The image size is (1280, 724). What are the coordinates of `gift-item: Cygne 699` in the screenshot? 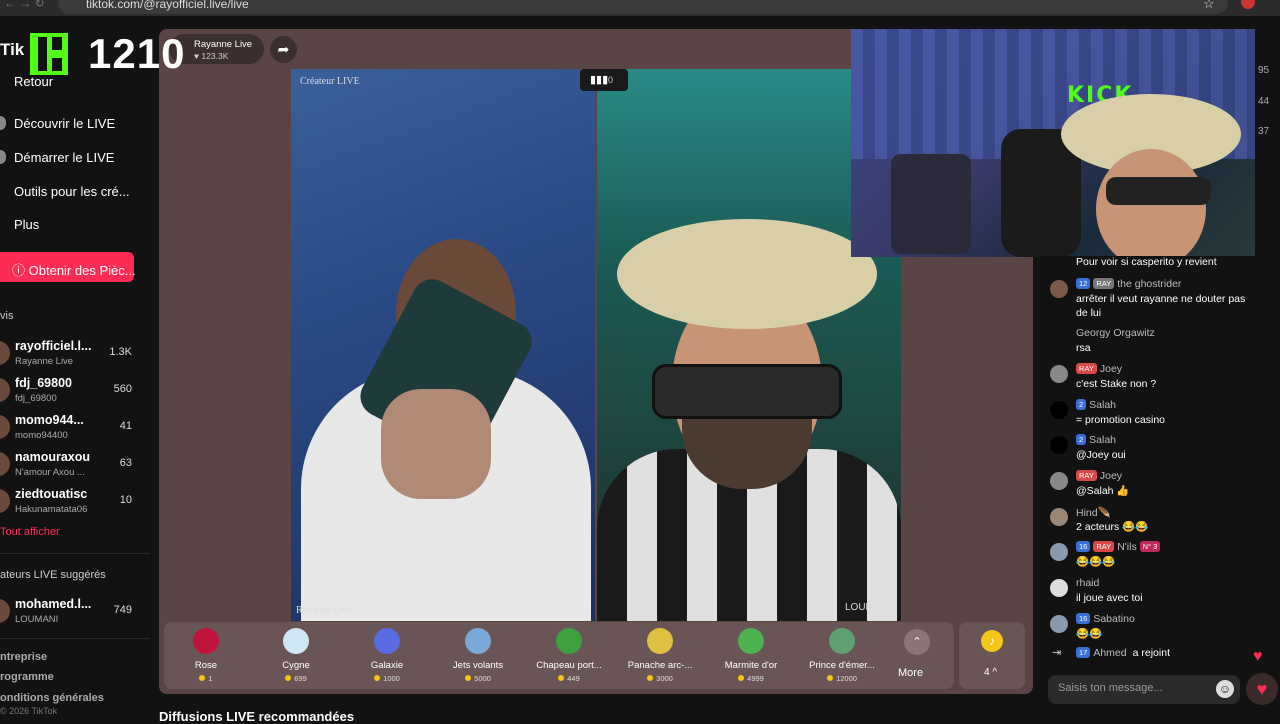 It's located at (296, 654).